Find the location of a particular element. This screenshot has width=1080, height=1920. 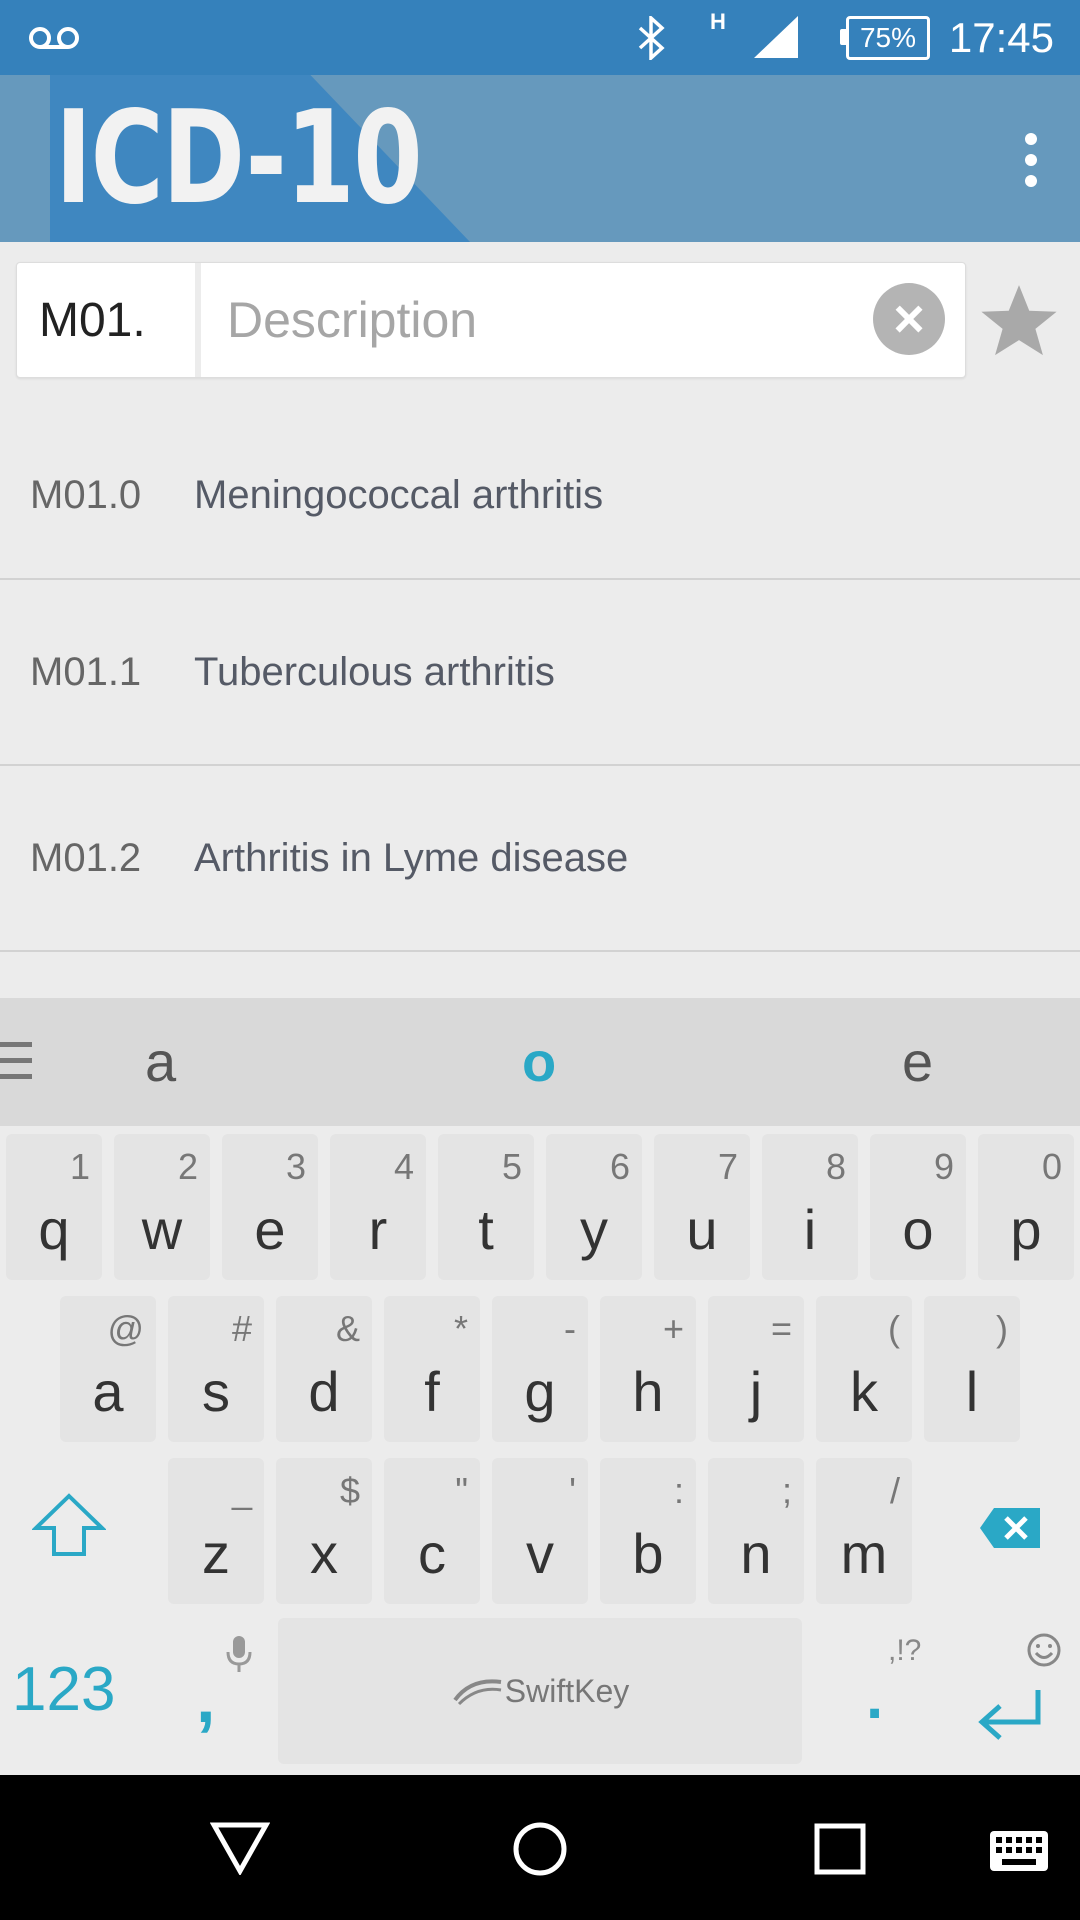

key-e: 3e is located at coordinates (270, 1207).